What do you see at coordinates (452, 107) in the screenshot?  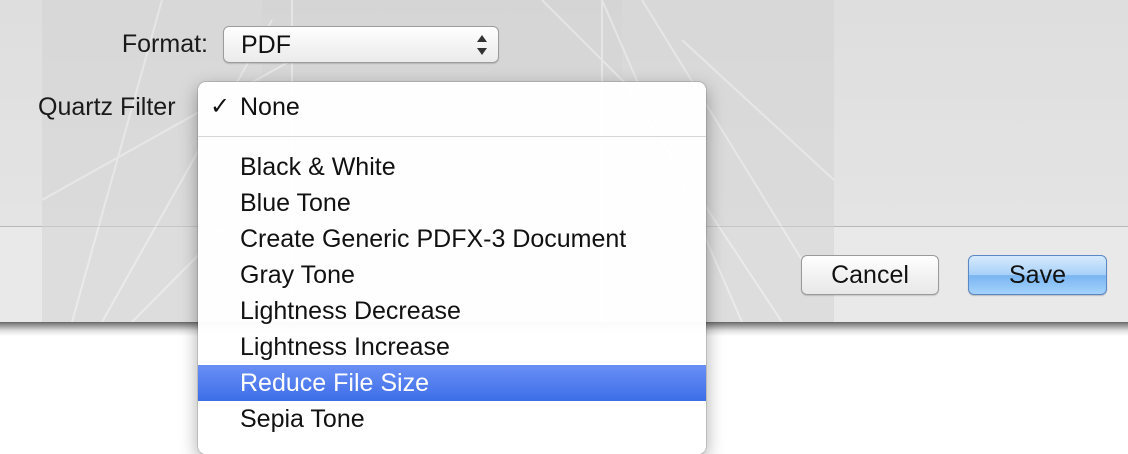 I see `menu-item-none: ✓ None` at bounding box center [452, 107].